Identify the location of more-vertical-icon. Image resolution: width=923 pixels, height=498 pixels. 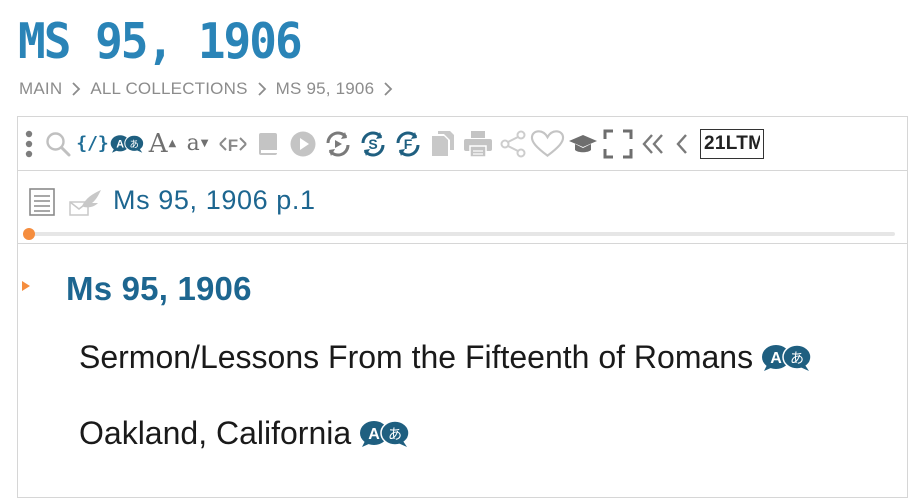
(29, 143).